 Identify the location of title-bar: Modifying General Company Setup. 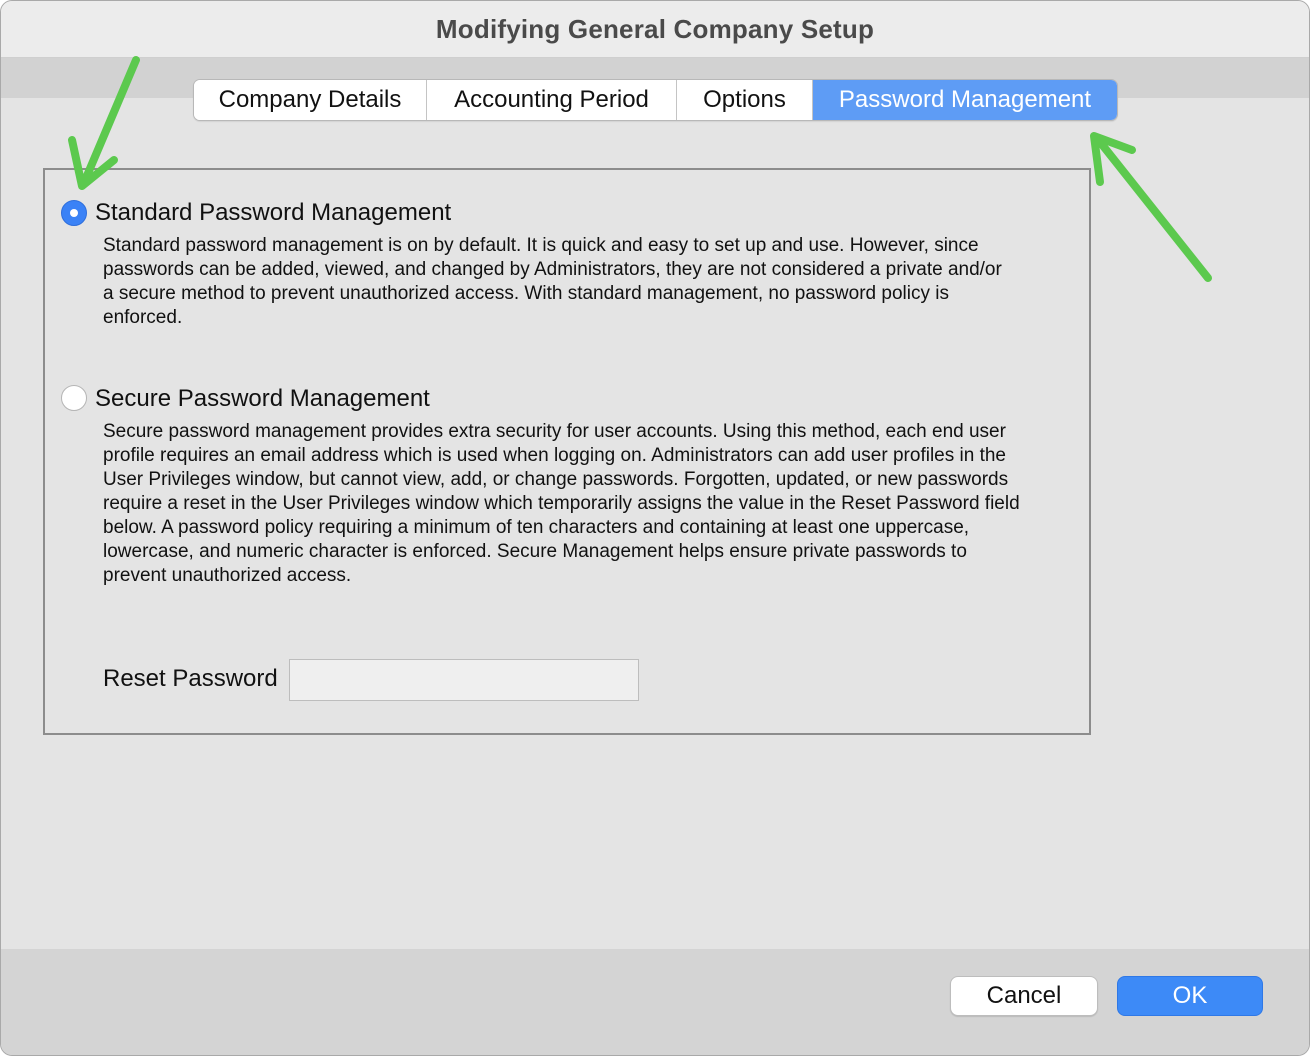
(655, 29).